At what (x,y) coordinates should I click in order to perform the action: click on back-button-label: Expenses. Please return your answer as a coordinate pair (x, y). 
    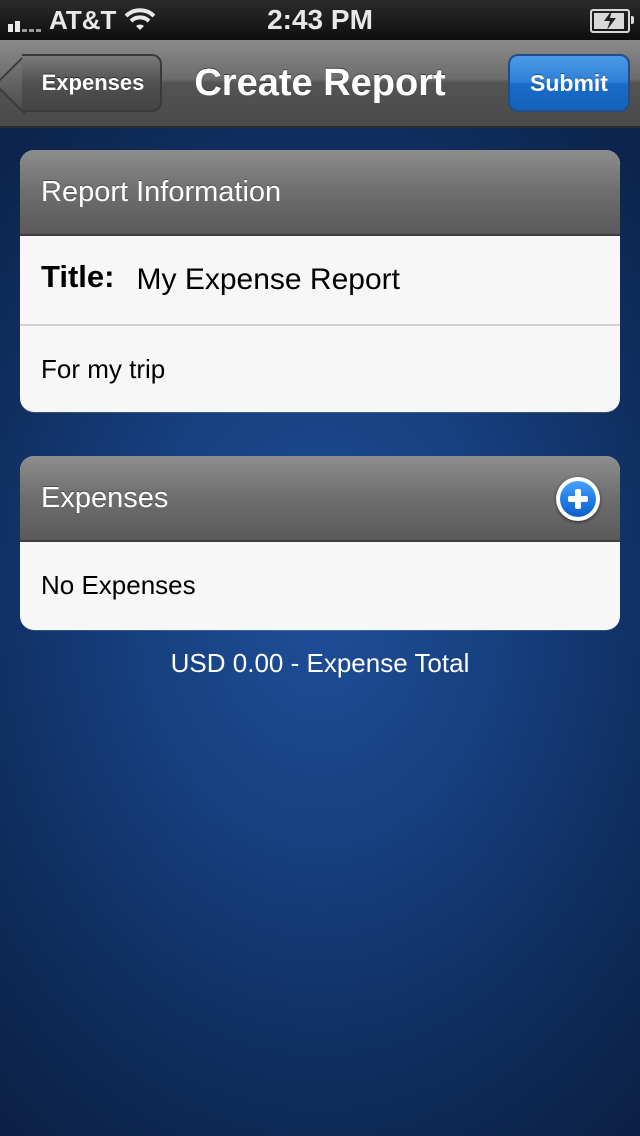
    Looking at the image, I should click on (93, 82).